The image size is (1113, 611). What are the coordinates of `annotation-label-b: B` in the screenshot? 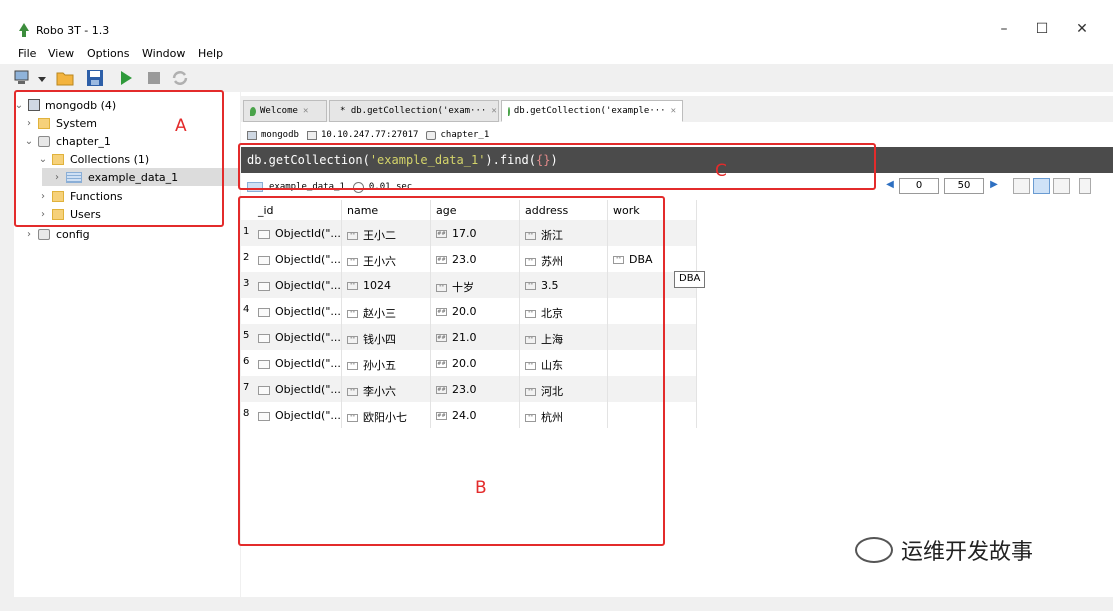 It's located at (481, 488).